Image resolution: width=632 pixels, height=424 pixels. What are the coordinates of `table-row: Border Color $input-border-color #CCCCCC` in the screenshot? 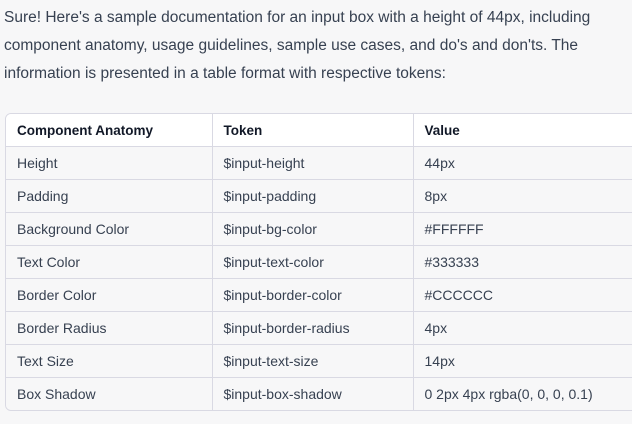 It's located at (319, 295).